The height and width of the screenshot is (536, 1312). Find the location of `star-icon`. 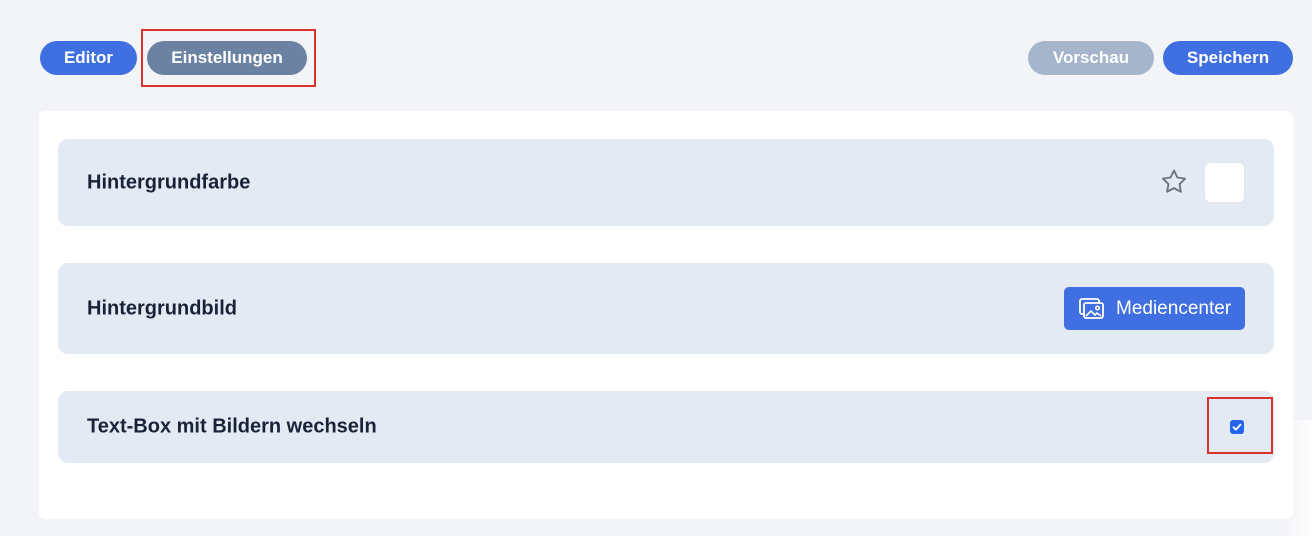

star-icon is located at coordinates (1174, 182).